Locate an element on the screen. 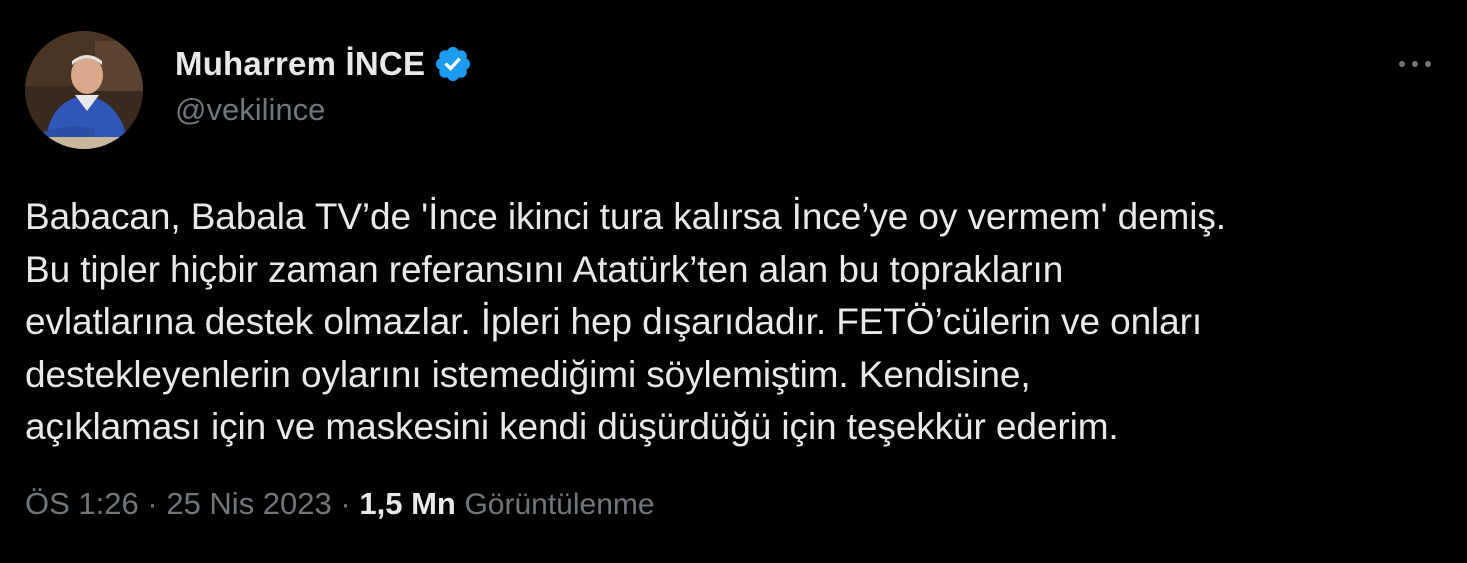 This screenshot has width=1467, height=563. author-name-row: Muharrem İNCE is located at coordinates (324, 64).